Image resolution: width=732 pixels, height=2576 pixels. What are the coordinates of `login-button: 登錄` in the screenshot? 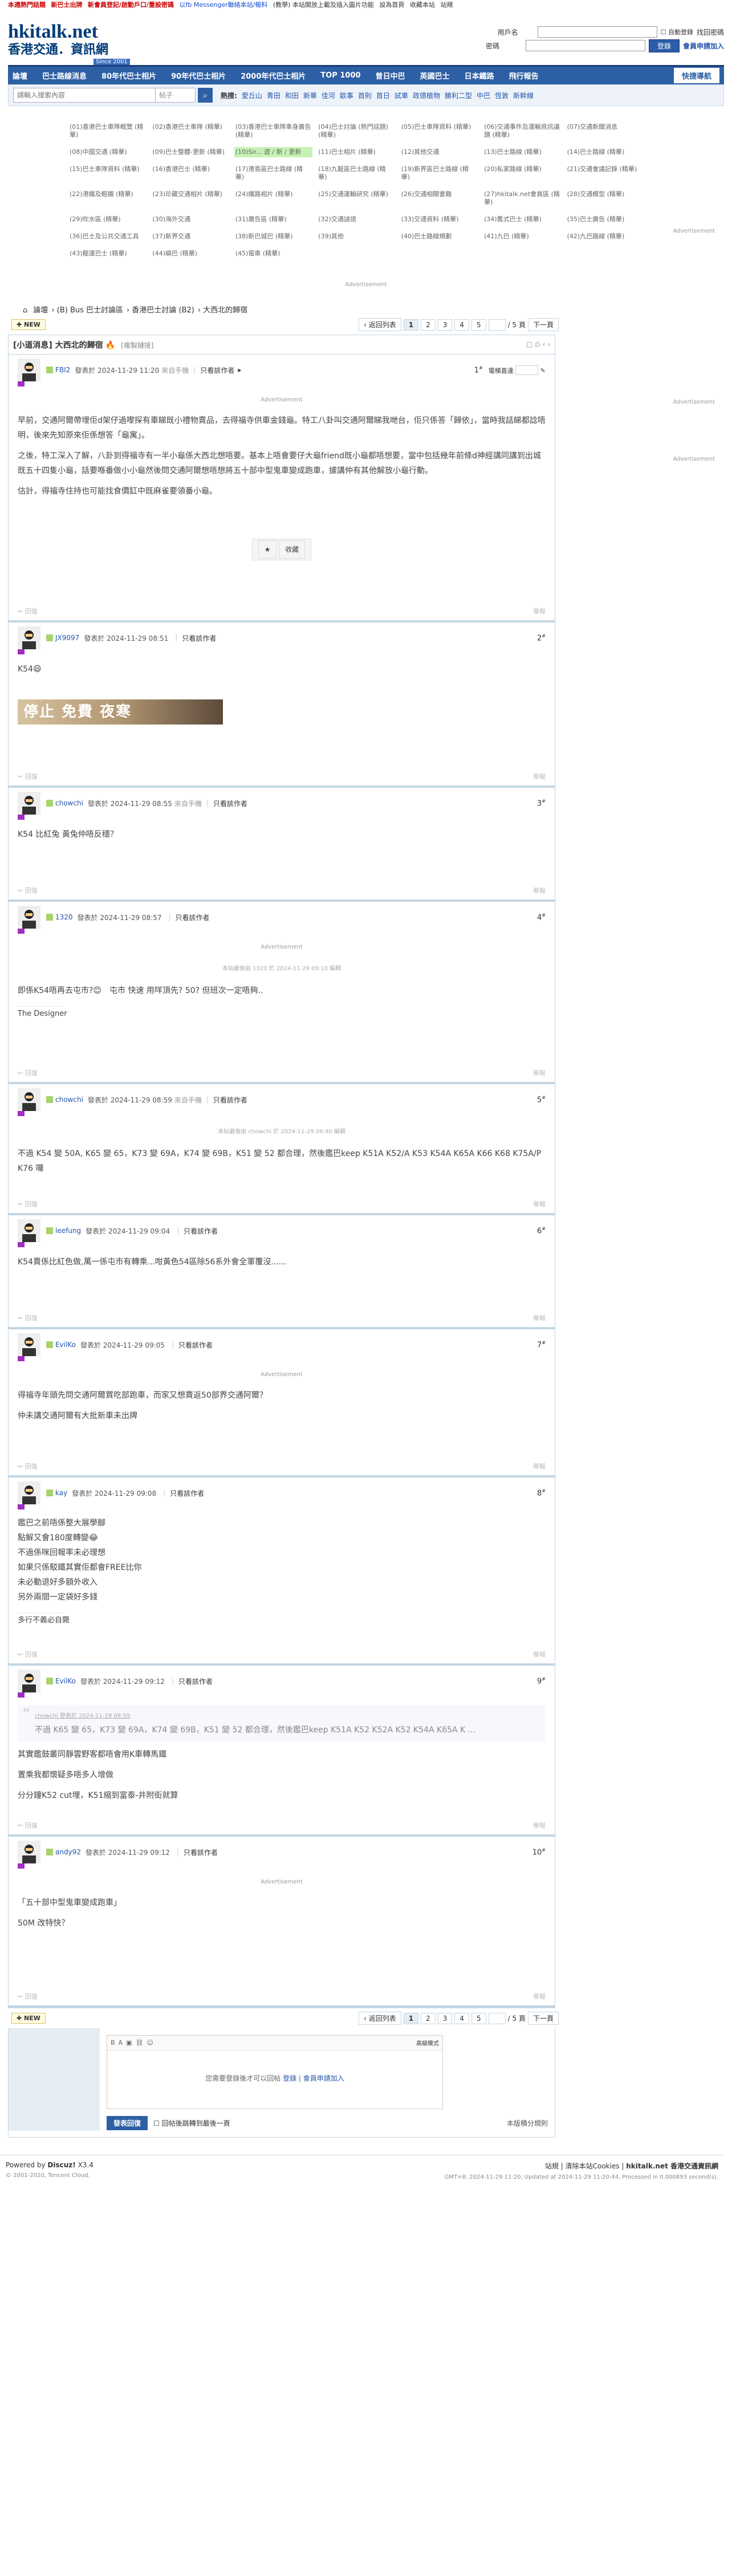 It's located at (664, 45).